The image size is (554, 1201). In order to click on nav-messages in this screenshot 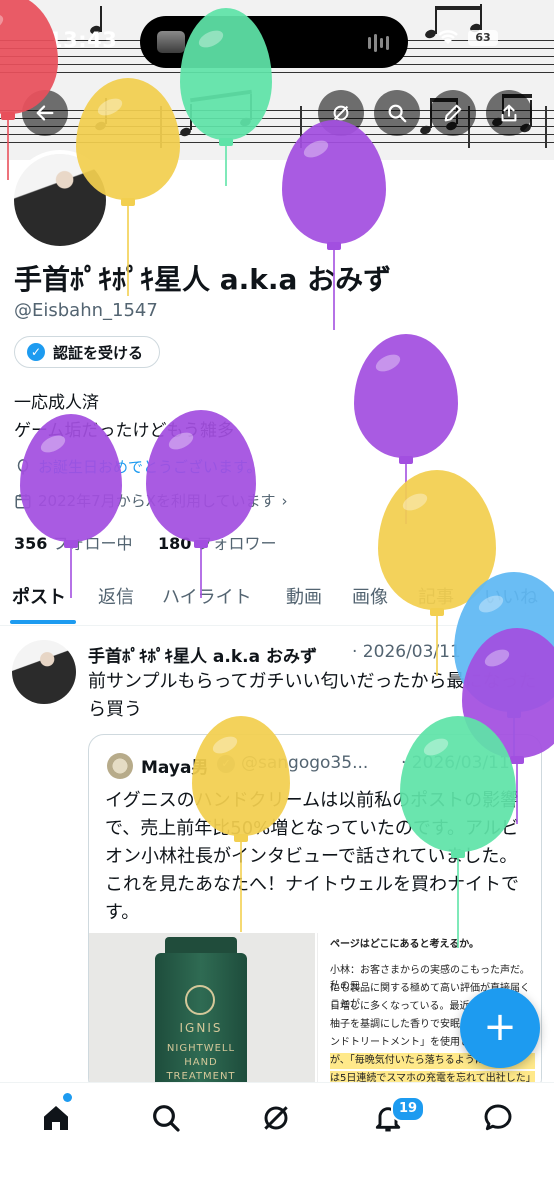, I will do `click(498, 1118)`.